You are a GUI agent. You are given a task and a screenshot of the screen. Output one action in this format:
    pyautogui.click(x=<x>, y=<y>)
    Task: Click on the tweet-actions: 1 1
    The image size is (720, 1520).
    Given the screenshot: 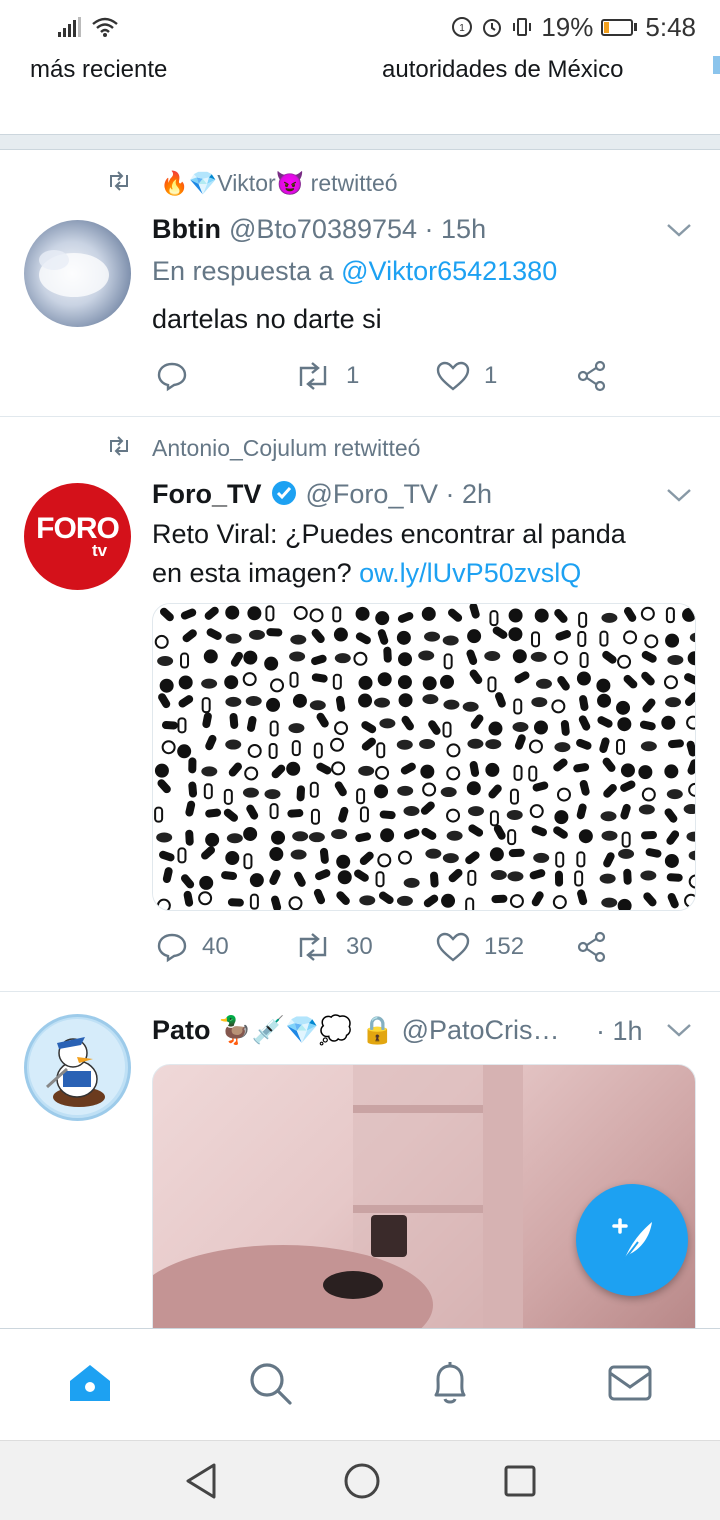 What is the action you would take?
    pyautogui.click(x=386, y=376)
    